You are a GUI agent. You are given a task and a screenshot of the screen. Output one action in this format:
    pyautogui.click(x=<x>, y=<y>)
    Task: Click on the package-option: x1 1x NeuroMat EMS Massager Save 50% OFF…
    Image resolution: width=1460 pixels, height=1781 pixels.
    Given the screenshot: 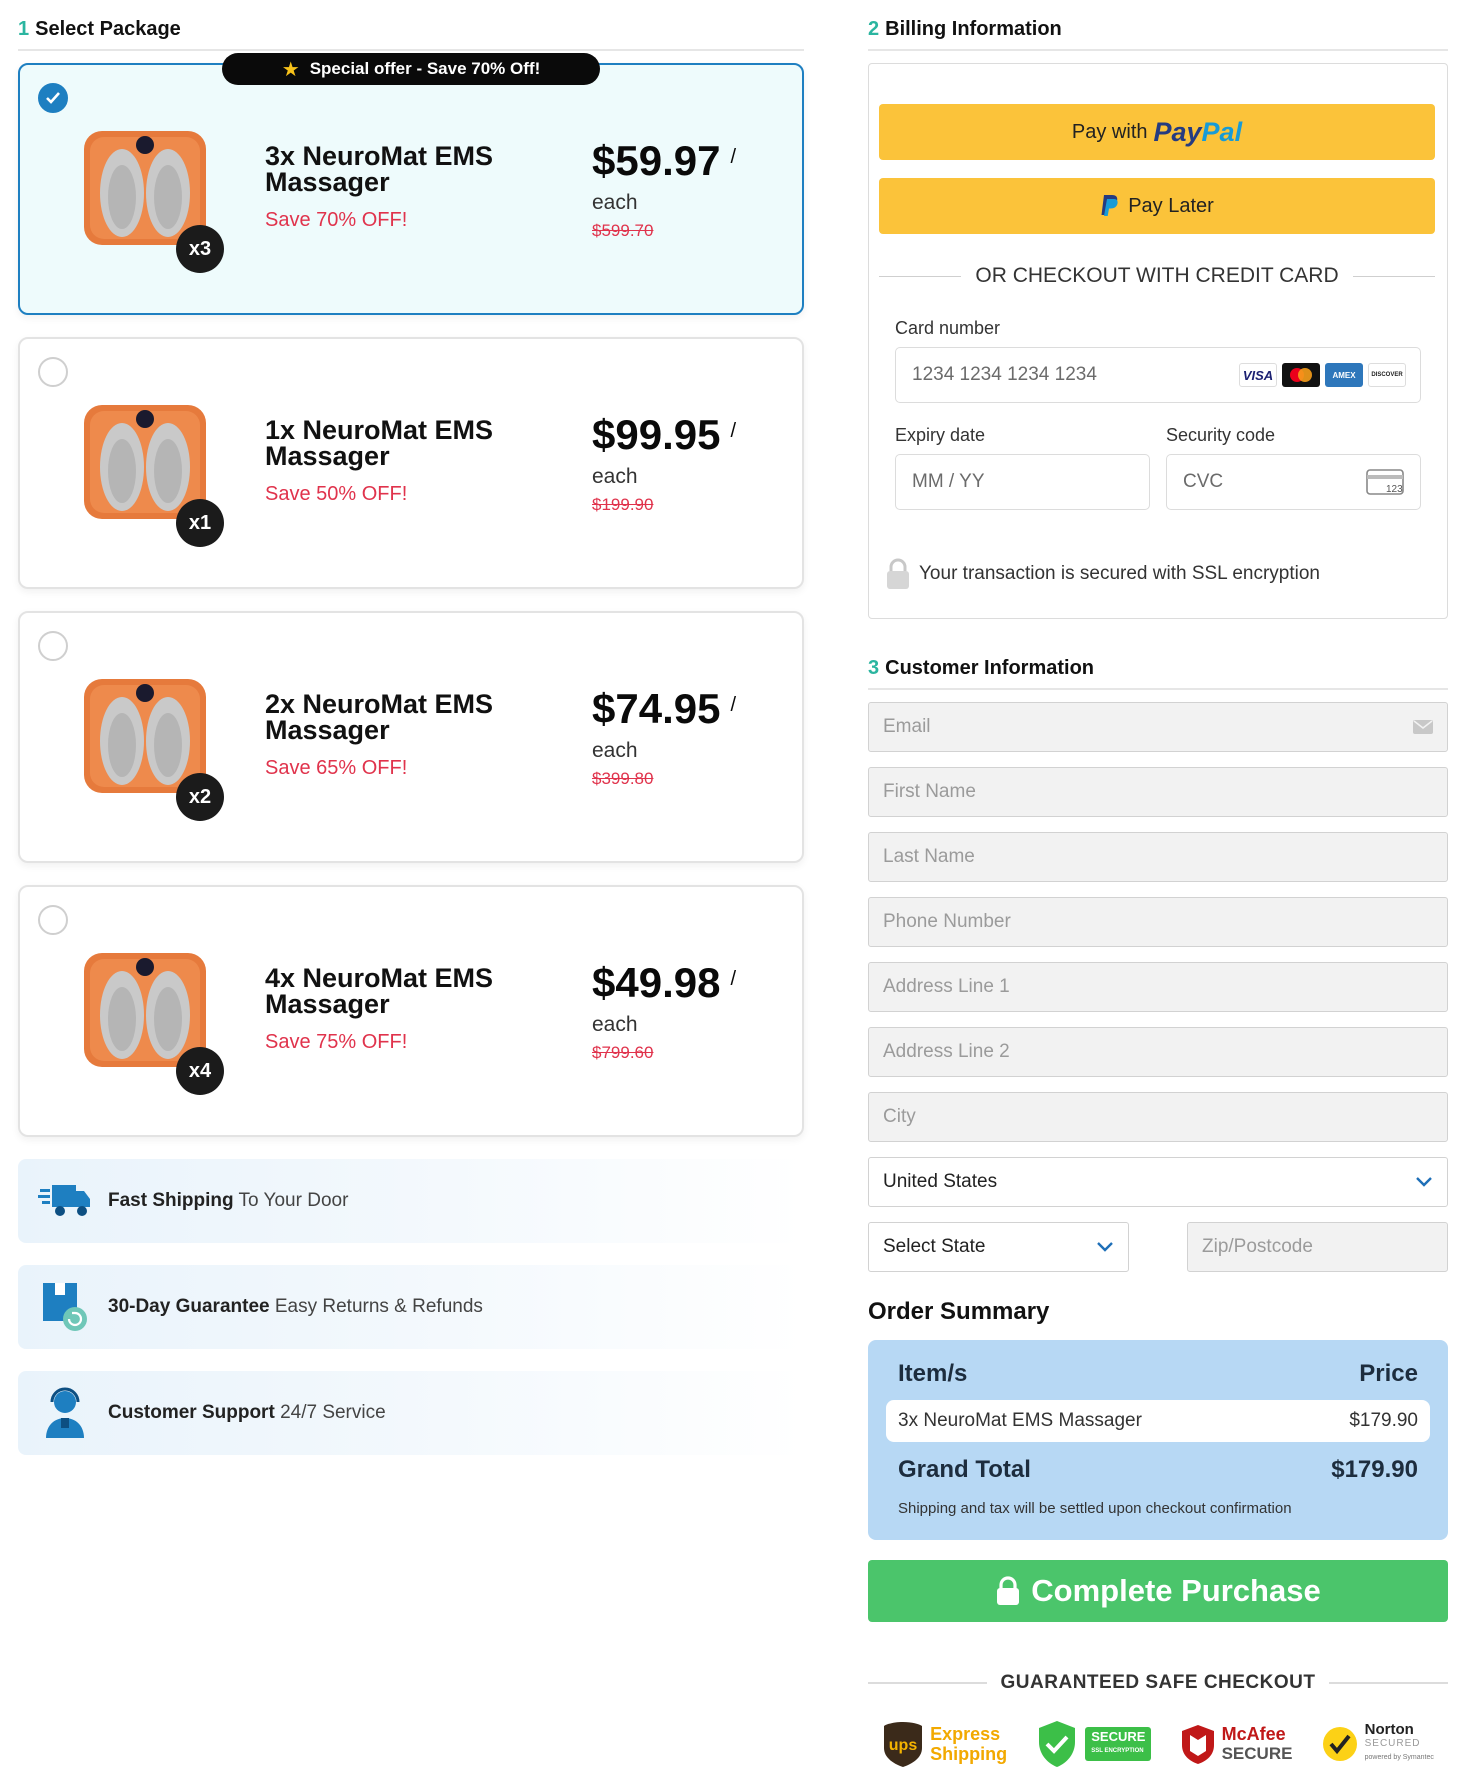 What is the action you would take?
    pyautogui.click(x=411, y=463)
    